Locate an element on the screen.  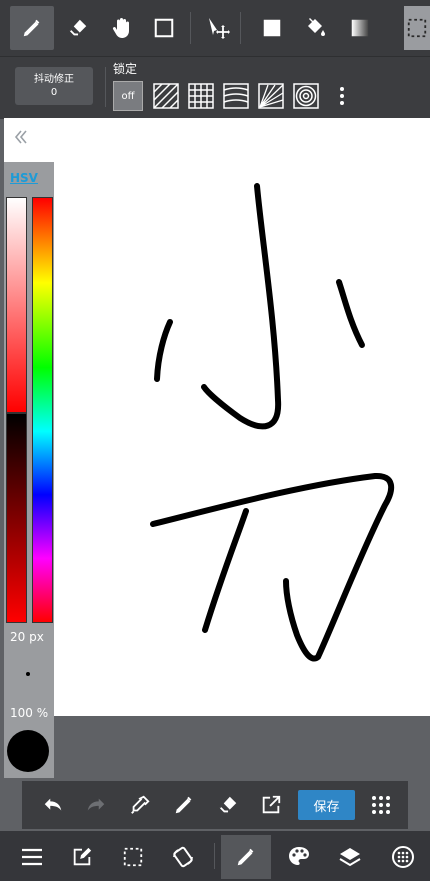
lock-radial-button is located at coordinates (271, 96).